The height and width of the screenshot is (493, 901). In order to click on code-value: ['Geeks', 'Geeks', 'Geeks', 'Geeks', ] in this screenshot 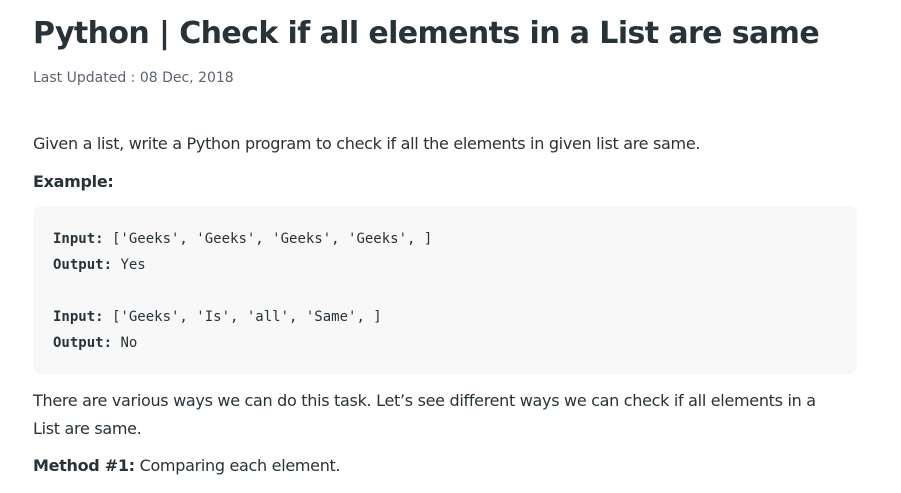, I will do `click(268, 239)`.